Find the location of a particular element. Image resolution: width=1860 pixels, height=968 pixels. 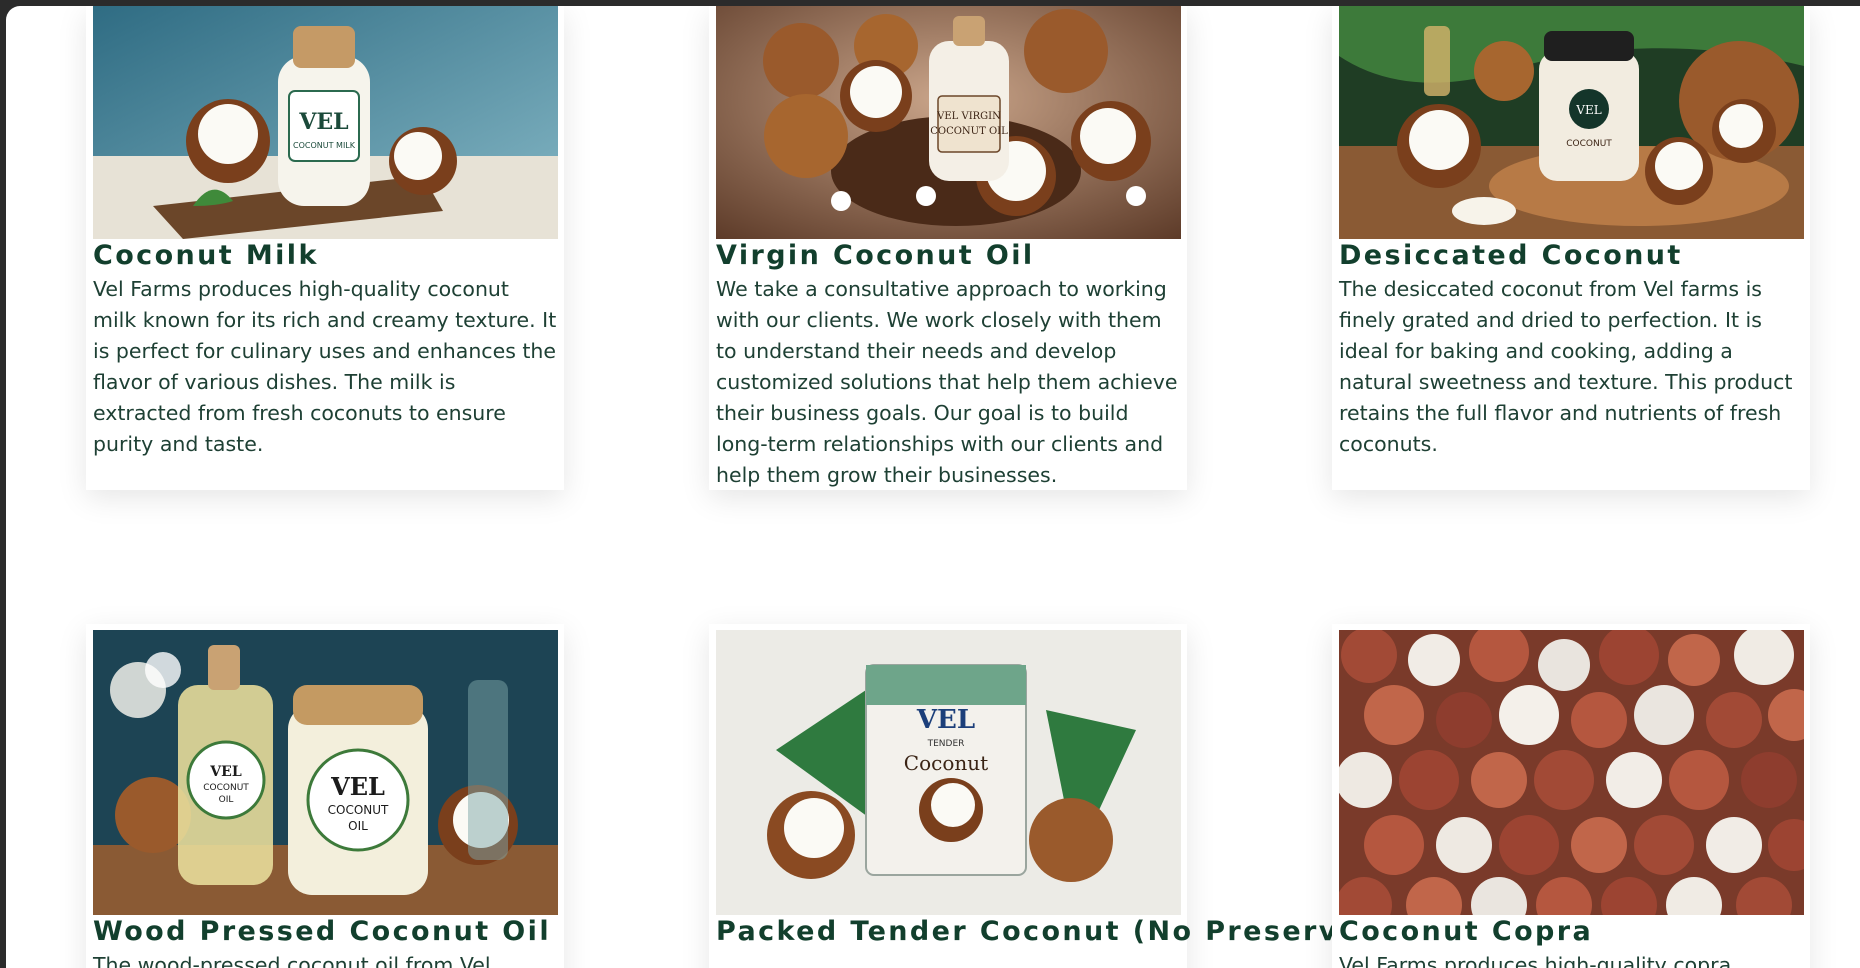

svg-text: COCONUT OIL is located at coordinates (969, 131).